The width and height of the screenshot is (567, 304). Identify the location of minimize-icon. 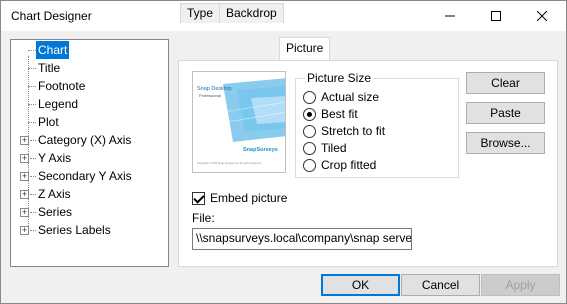
(450, 16).